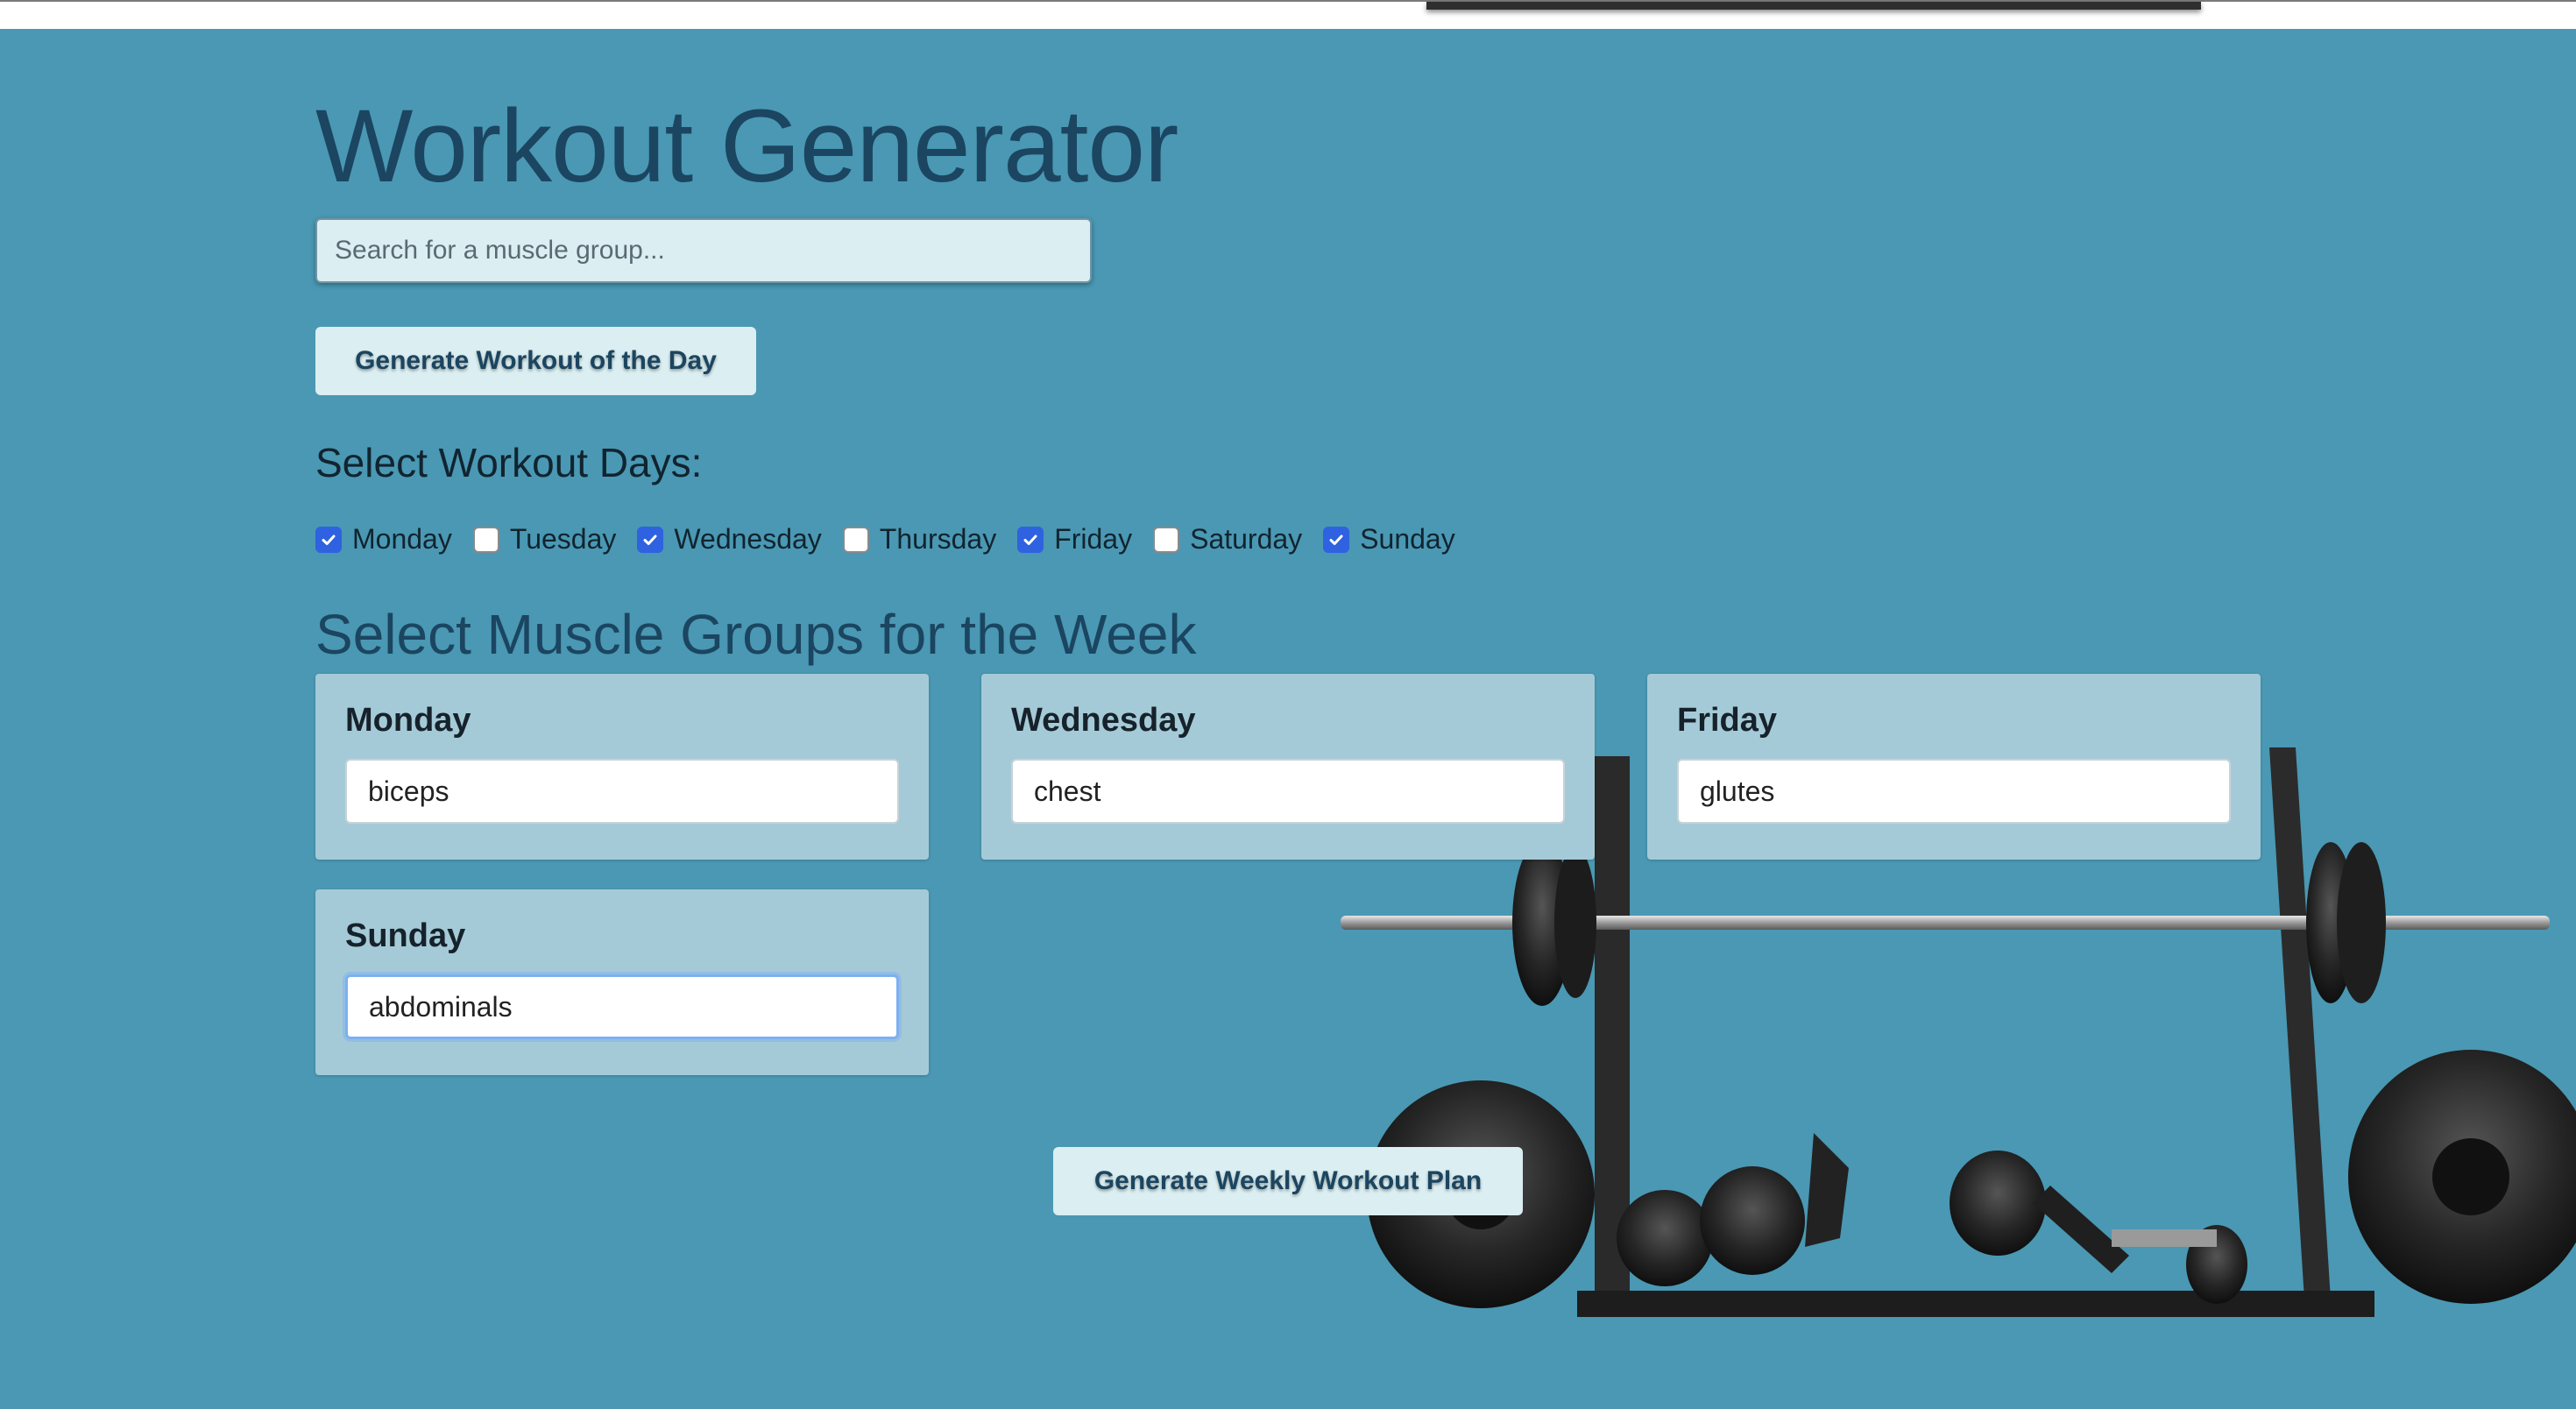 The width and height of the screenshot is (2576, 1409). I want to click on day-card-title: Monday, so click(408, 720).